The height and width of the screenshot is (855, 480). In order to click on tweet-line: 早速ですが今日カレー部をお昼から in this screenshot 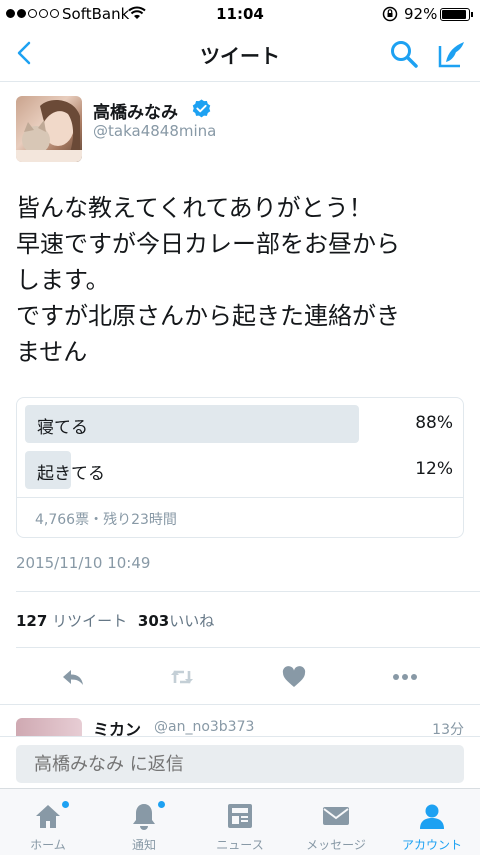, I will do `click(208, 244)`.